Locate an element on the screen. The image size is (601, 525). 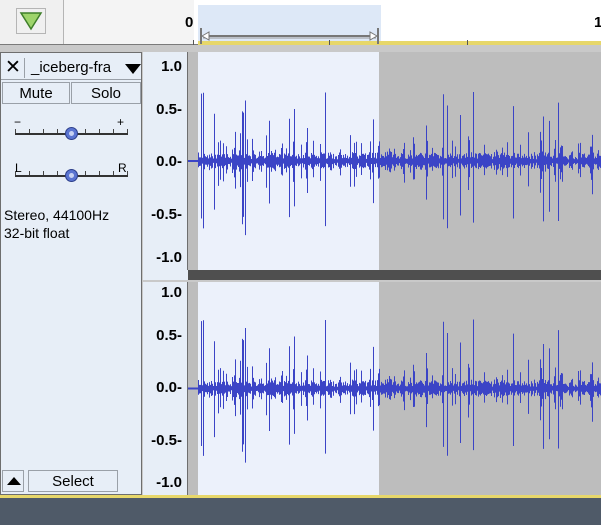
collapse-track-icon is located at coordinates (13, 481).